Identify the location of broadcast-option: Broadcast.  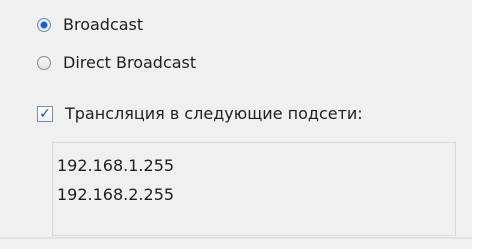
(90, 24).